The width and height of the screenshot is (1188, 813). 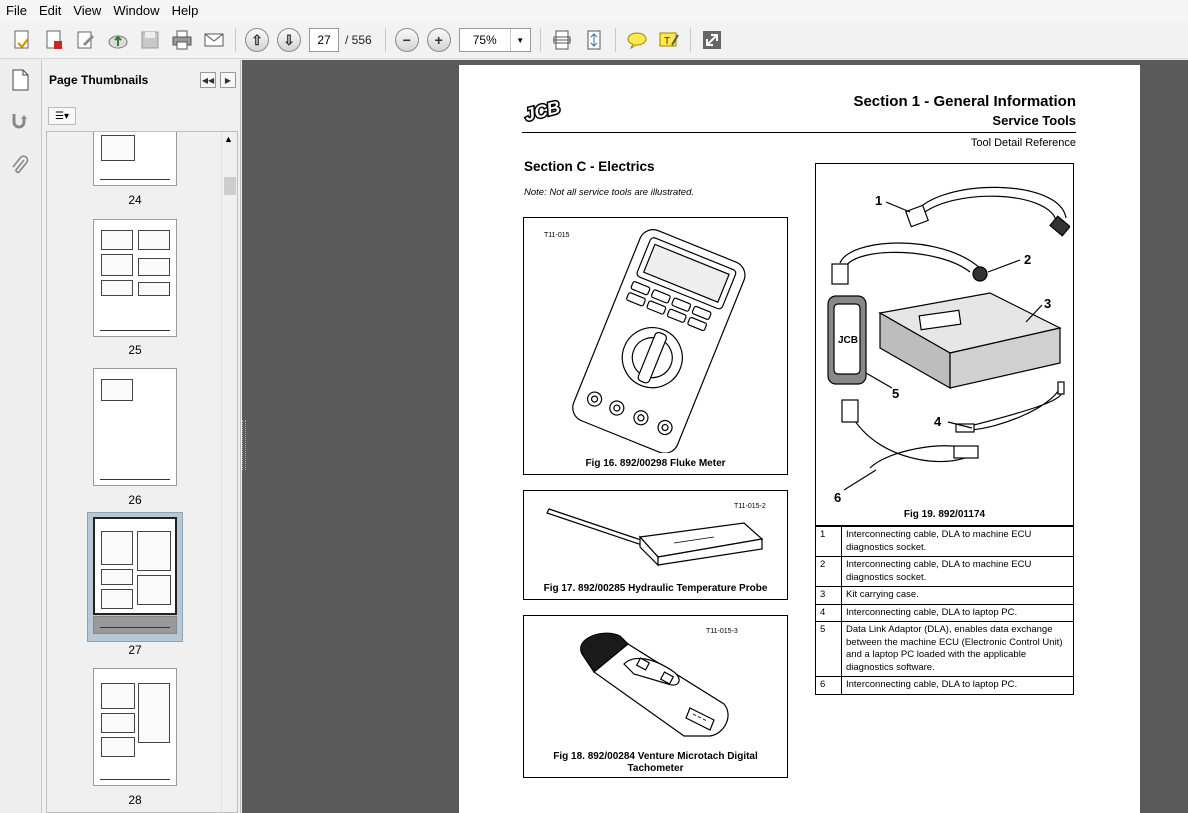 What do you see at coordinates (957, 612) in the screenshot?
I see `legend-text: Interconnecting cable, DLA to laptop PC.` at bounding box center [957, 612].